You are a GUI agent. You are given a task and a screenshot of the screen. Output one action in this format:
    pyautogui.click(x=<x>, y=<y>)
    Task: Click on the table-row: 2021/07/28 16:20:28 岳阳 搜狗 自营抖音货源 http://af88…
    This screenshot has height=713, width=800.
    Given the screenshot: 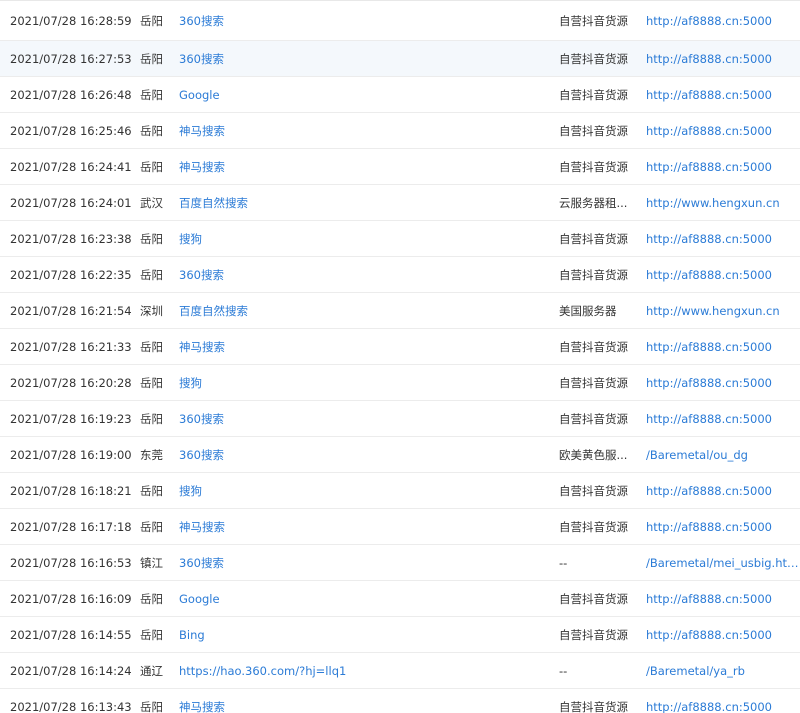 What is the action you would take?
    pyautogui.click(x=400, y=383)
    